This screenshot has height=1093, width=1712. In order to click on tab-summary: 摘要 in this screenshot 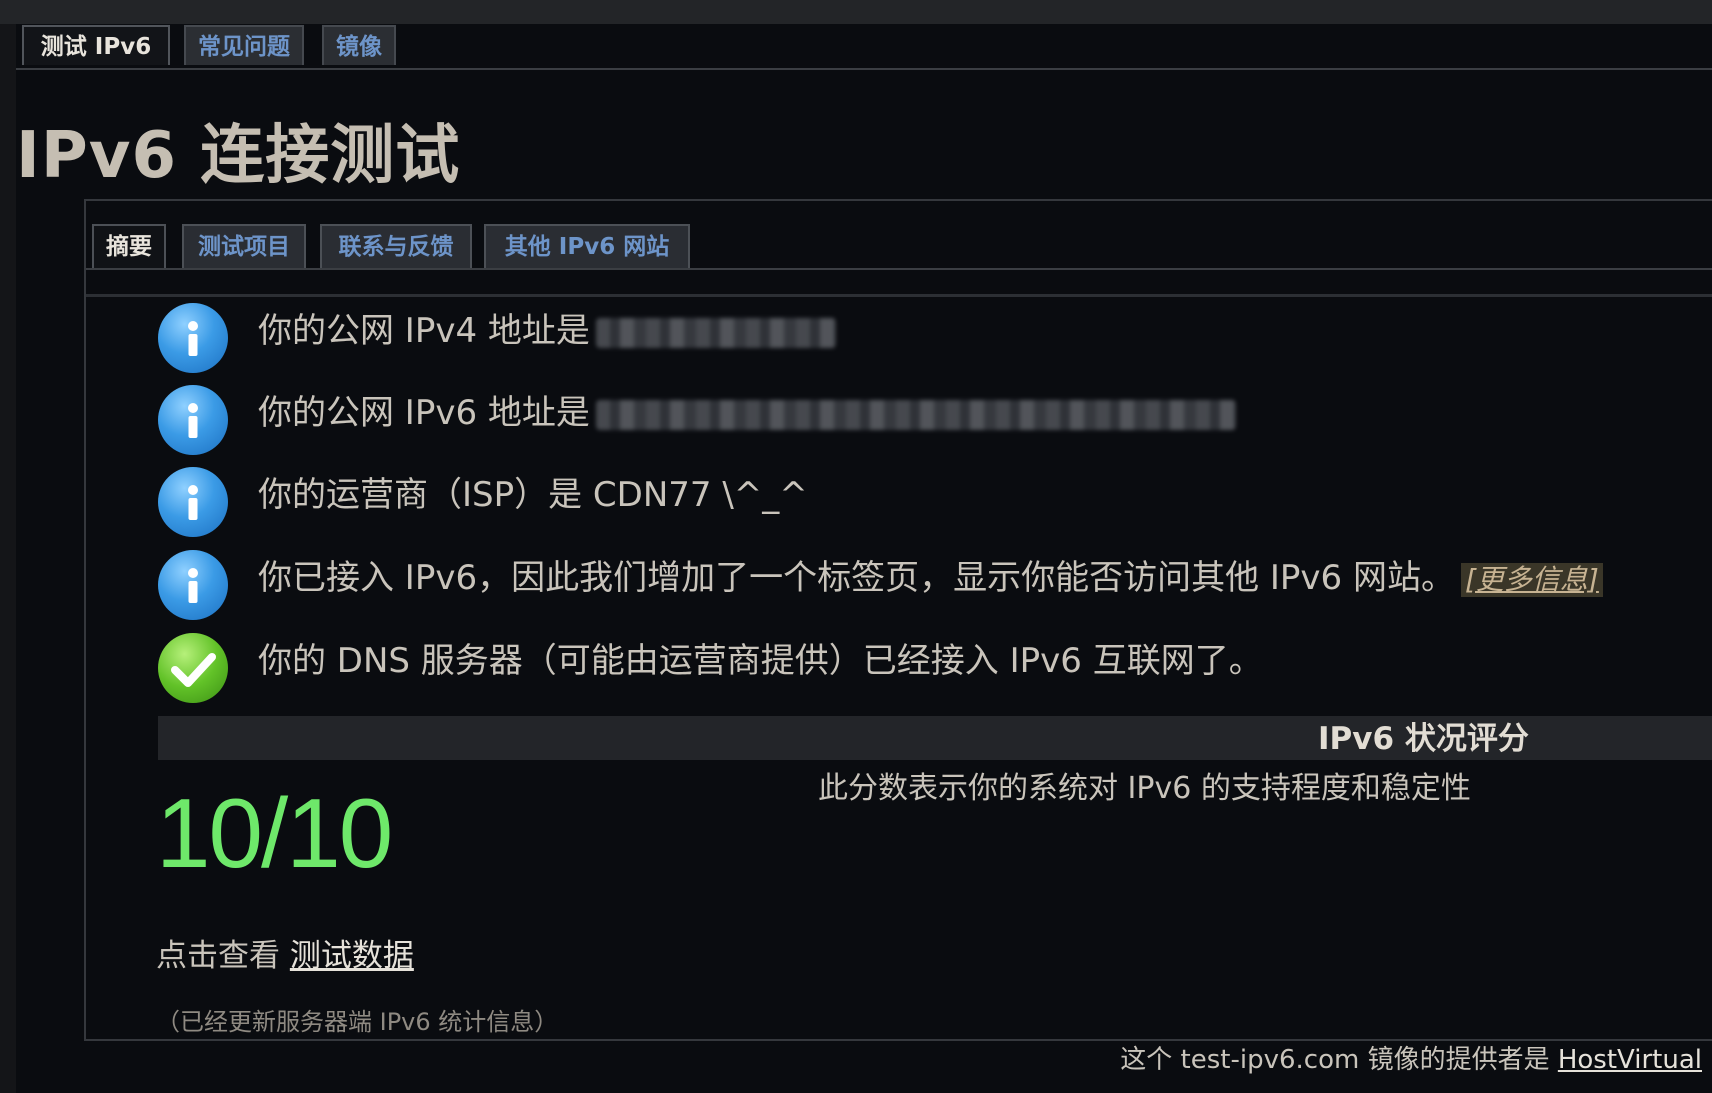, I will do `click(129, 246)`.